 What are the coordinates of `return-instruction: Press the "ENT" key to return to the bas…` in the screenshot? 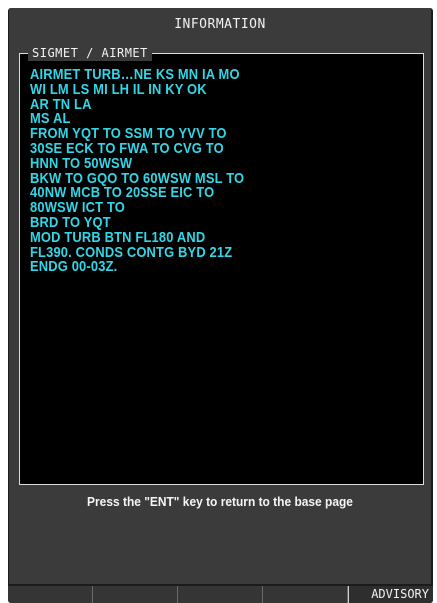 It's located at (220, 501).